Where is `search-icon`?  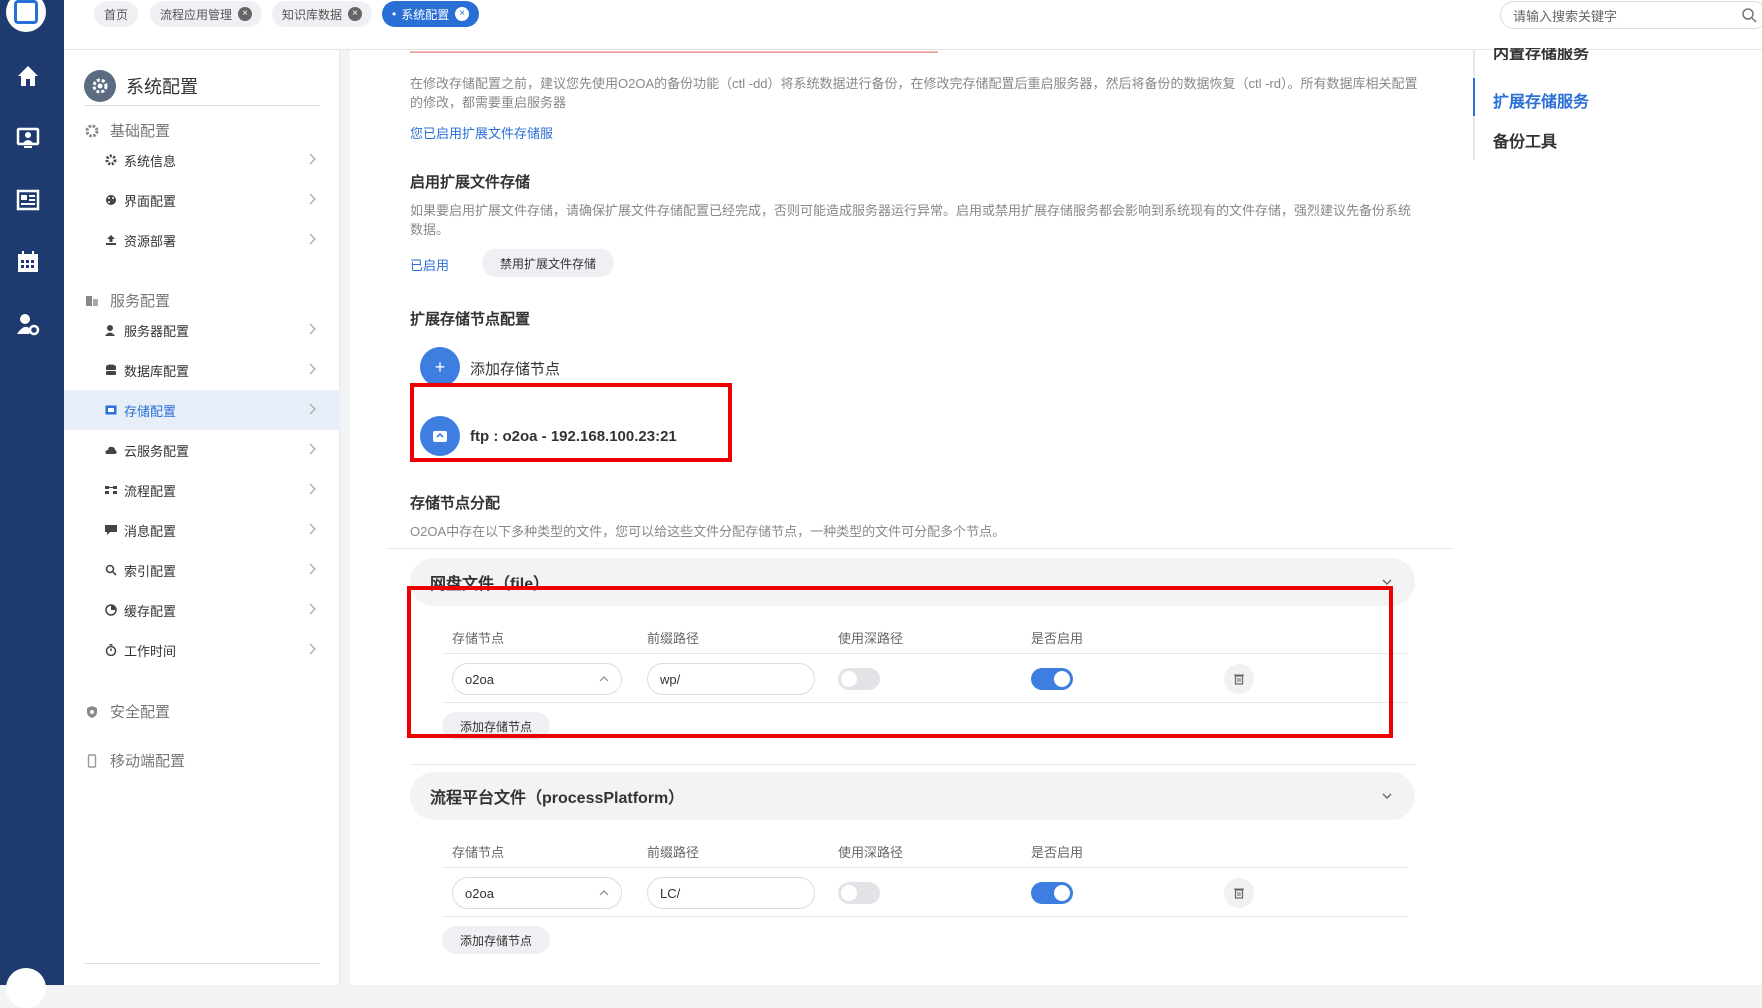 search-icon is located at coordinates (1749, 15).